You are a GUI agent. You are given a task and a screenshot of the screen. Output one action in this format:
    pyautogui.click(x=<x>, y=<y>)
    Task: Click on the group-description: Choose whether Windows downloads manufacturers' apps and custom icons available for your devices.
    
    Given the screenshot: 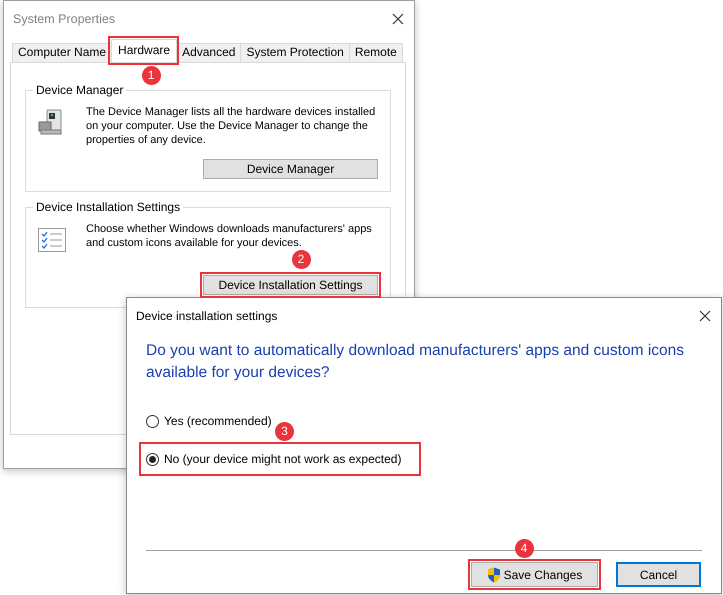 What is the action you would take?
    pyautogui.click(x=229, y=236)
    